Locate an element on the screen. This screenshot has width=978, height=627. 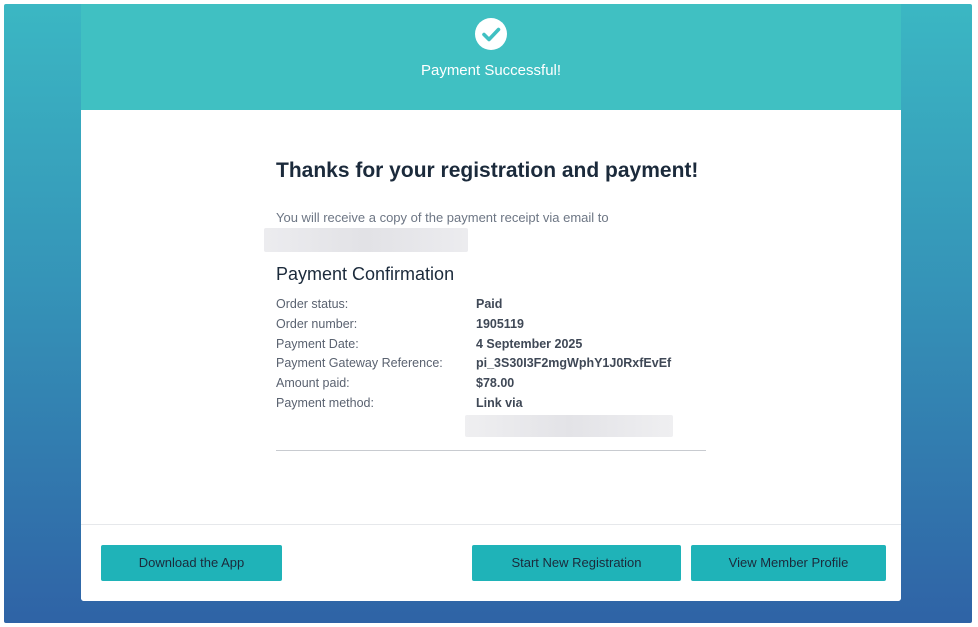
detail-label: Payment Gateway Reference: is located at coordinates (359, 363).